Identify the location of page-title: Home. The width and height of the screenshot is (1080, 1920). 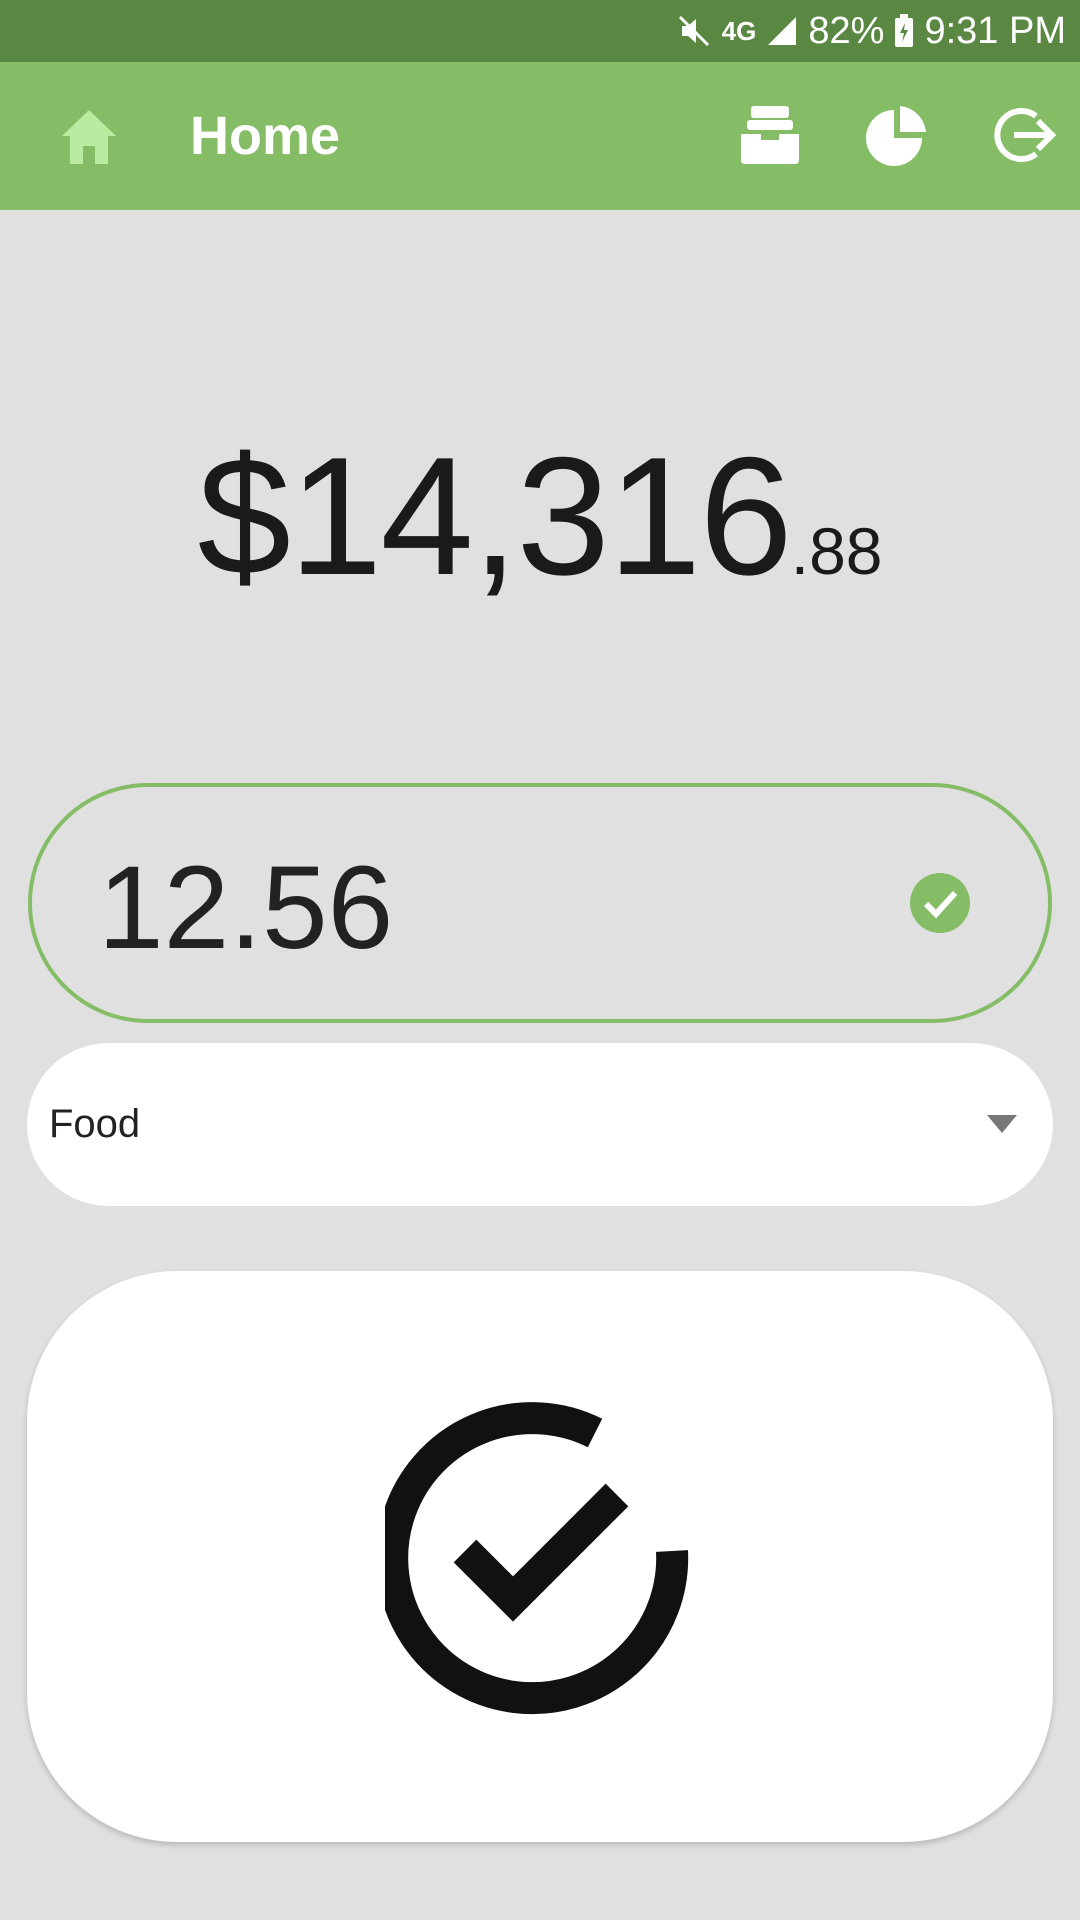
(265, 136).